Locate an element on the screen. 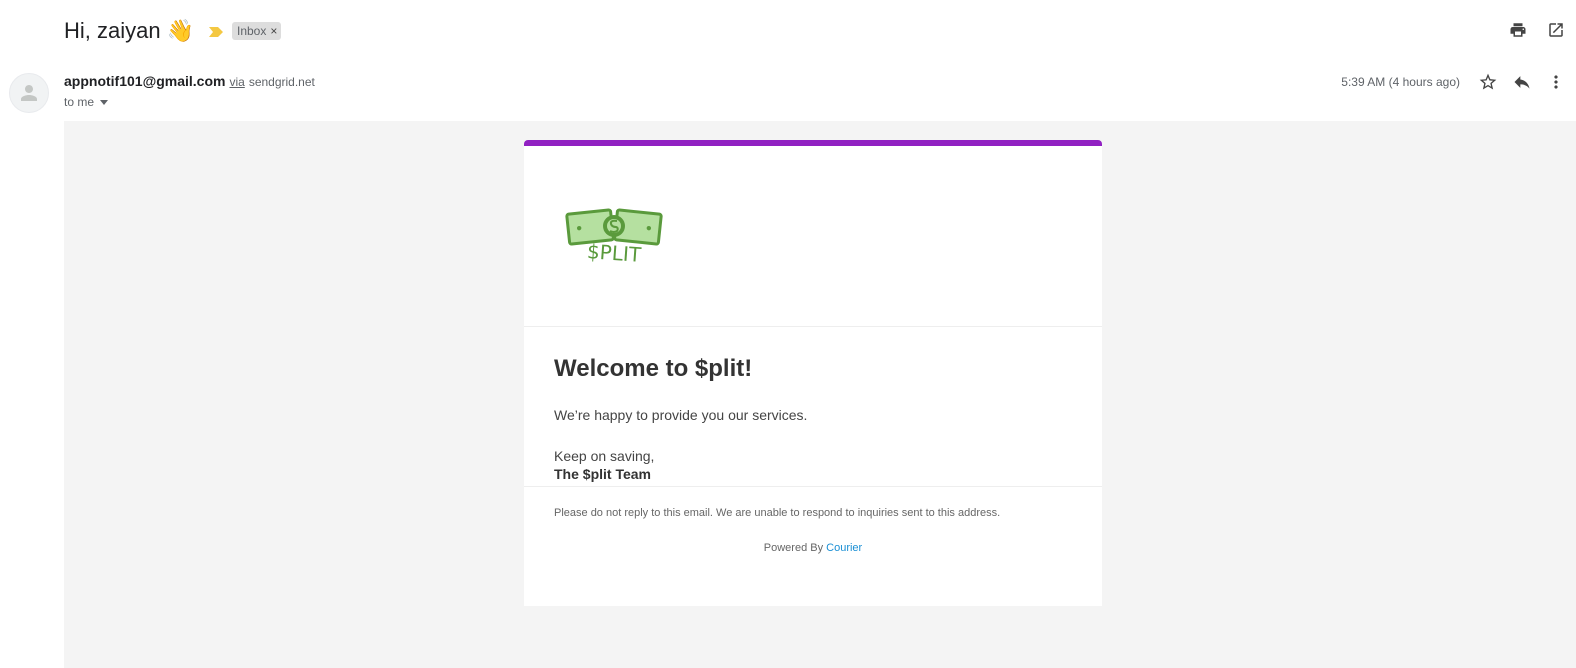 Image resolution: width=1576 pixels, height=668 pixels. sender-avatar is located at coordinates (29, 93).